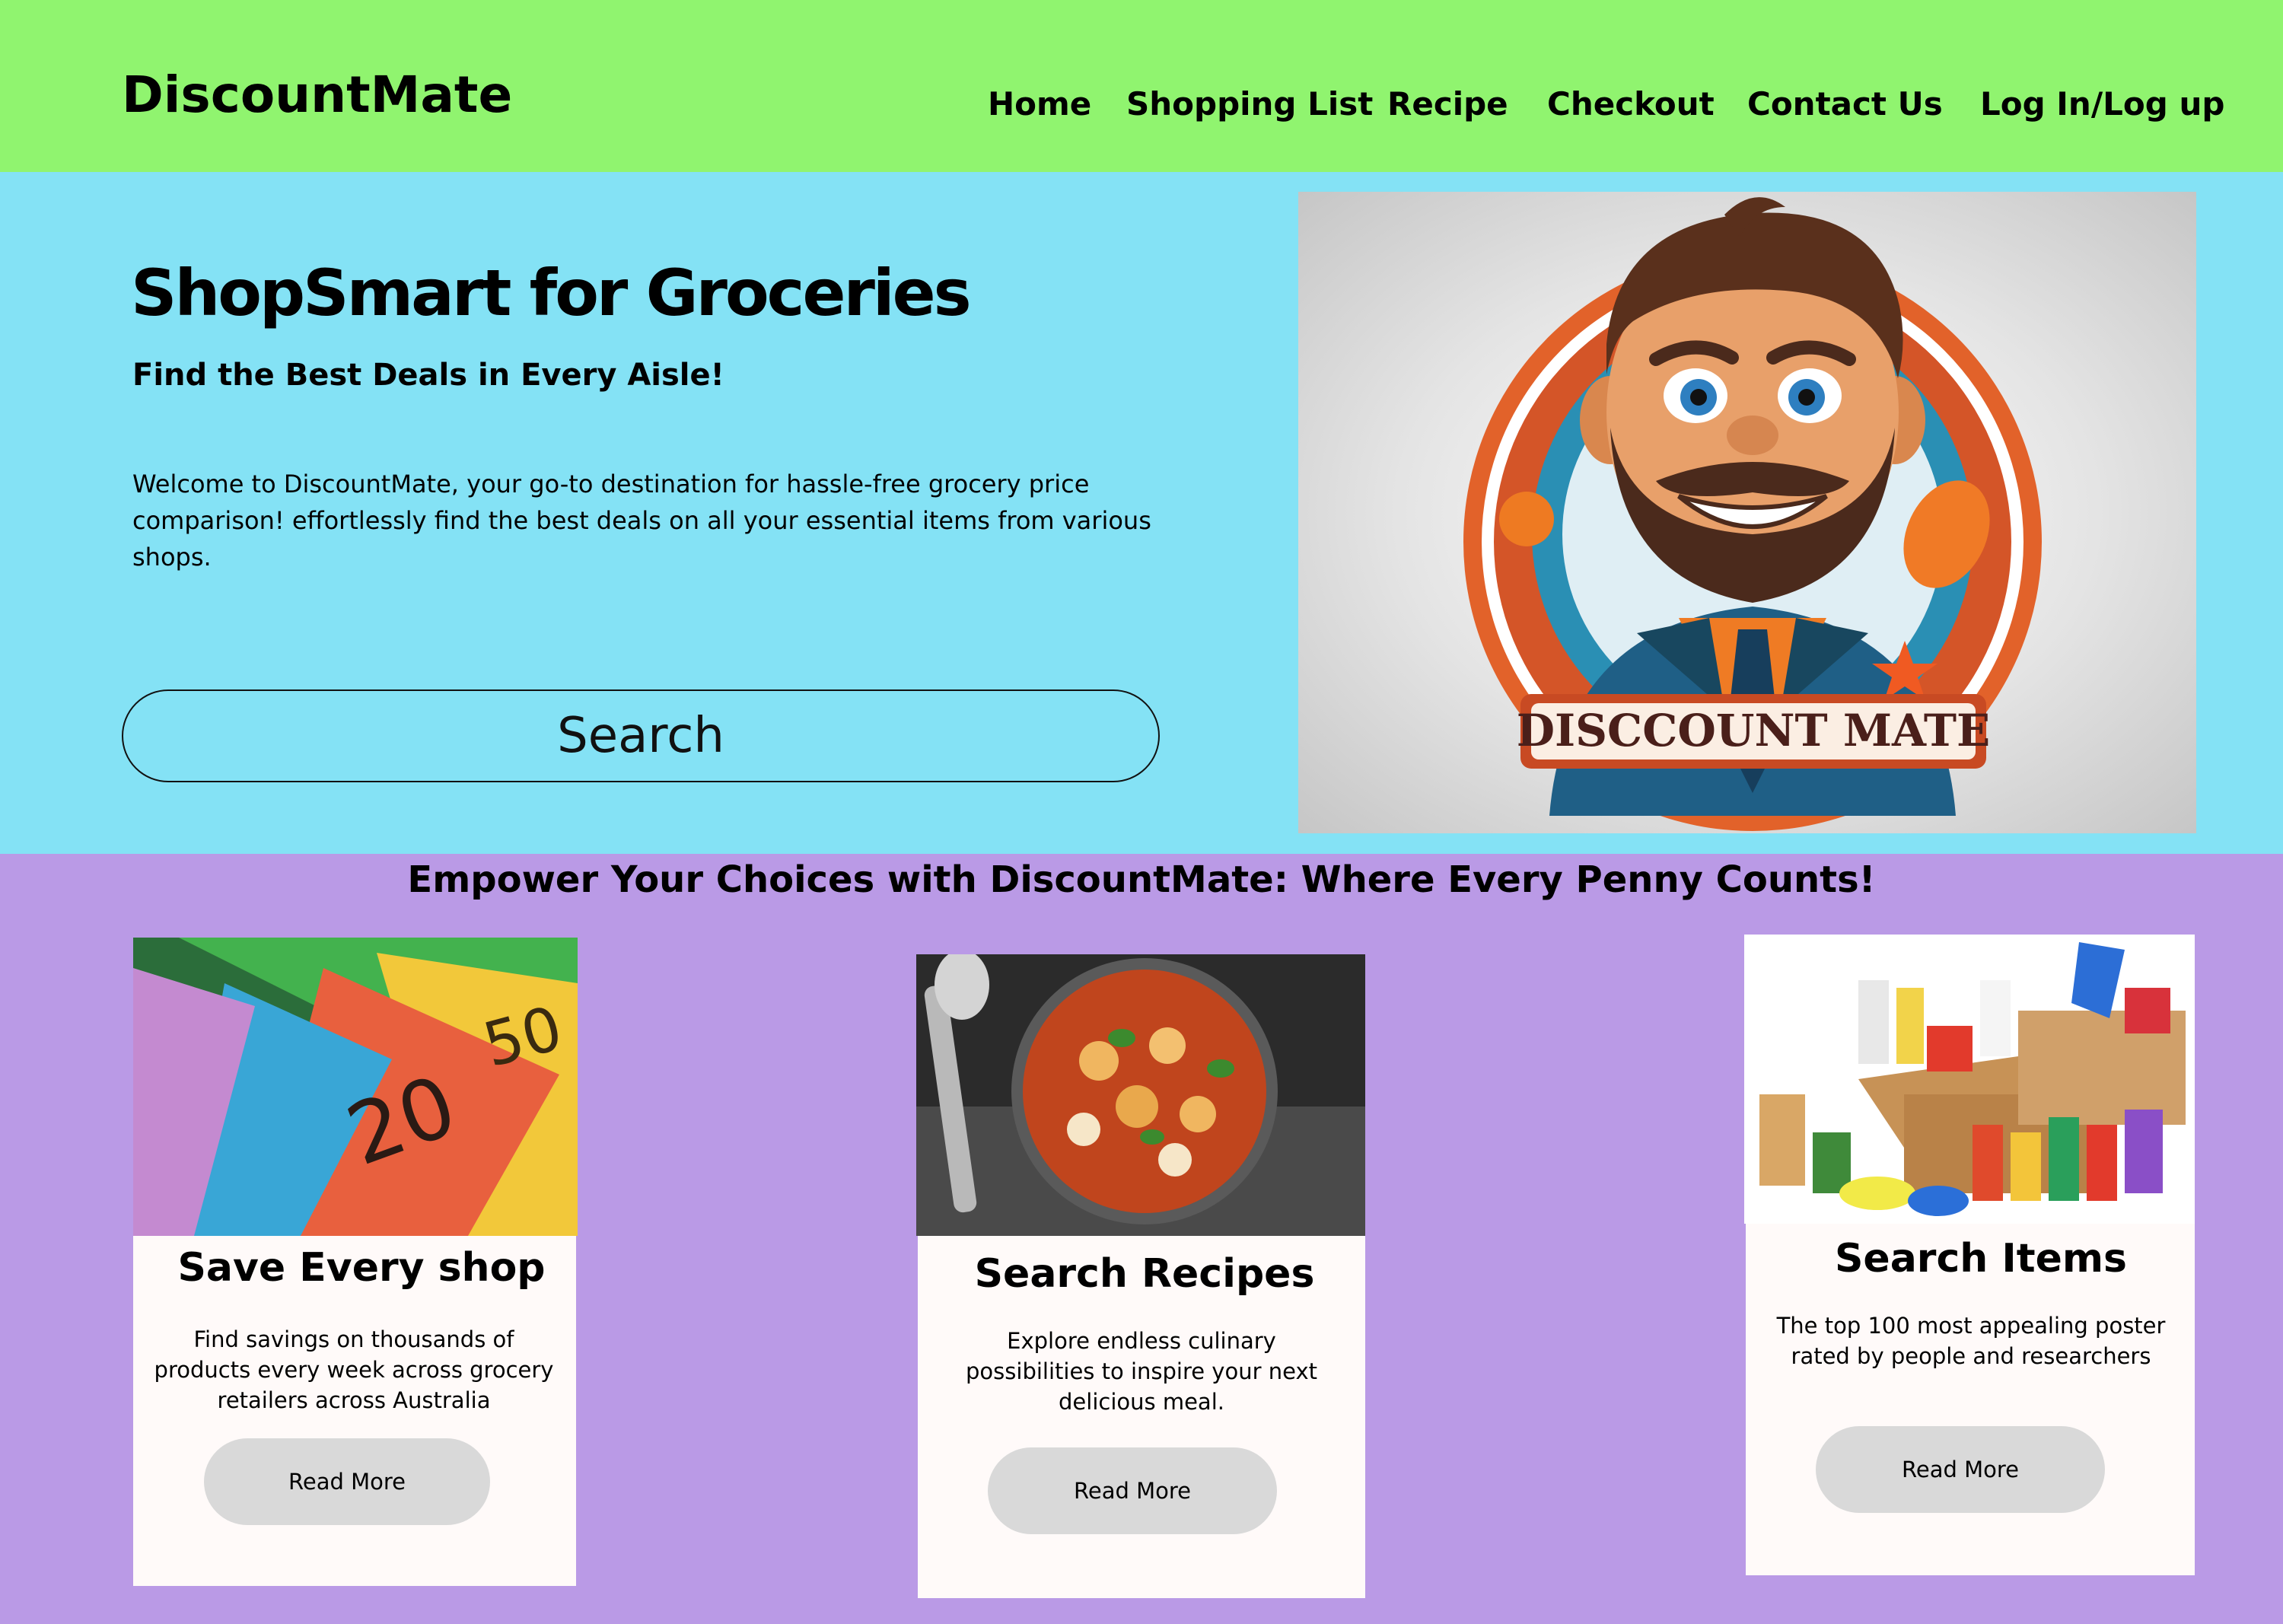 The height and width of the screenshot is (1624, 2283). Describe the element at coordinates (317, 94) in the screenshot. I see `site-logo: DiscountMate` at that location.